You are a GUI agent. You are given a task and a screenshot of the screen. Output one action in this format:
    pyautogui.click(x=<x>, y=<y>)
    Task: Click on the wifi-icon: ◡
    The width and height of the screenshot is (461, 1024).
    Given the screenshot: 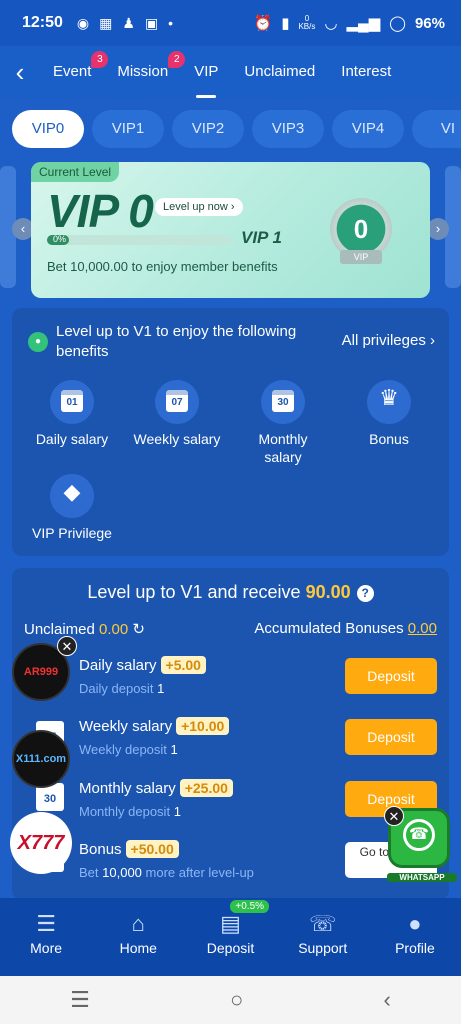 What is the action you would take?
    pyautogui.click(x=331, y=23)
    